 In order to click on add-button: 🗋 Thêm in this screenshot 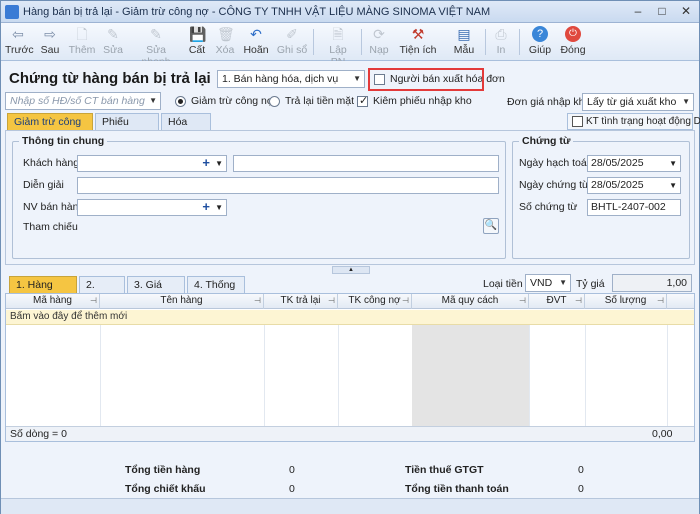, I will do `click(82, 42)`.